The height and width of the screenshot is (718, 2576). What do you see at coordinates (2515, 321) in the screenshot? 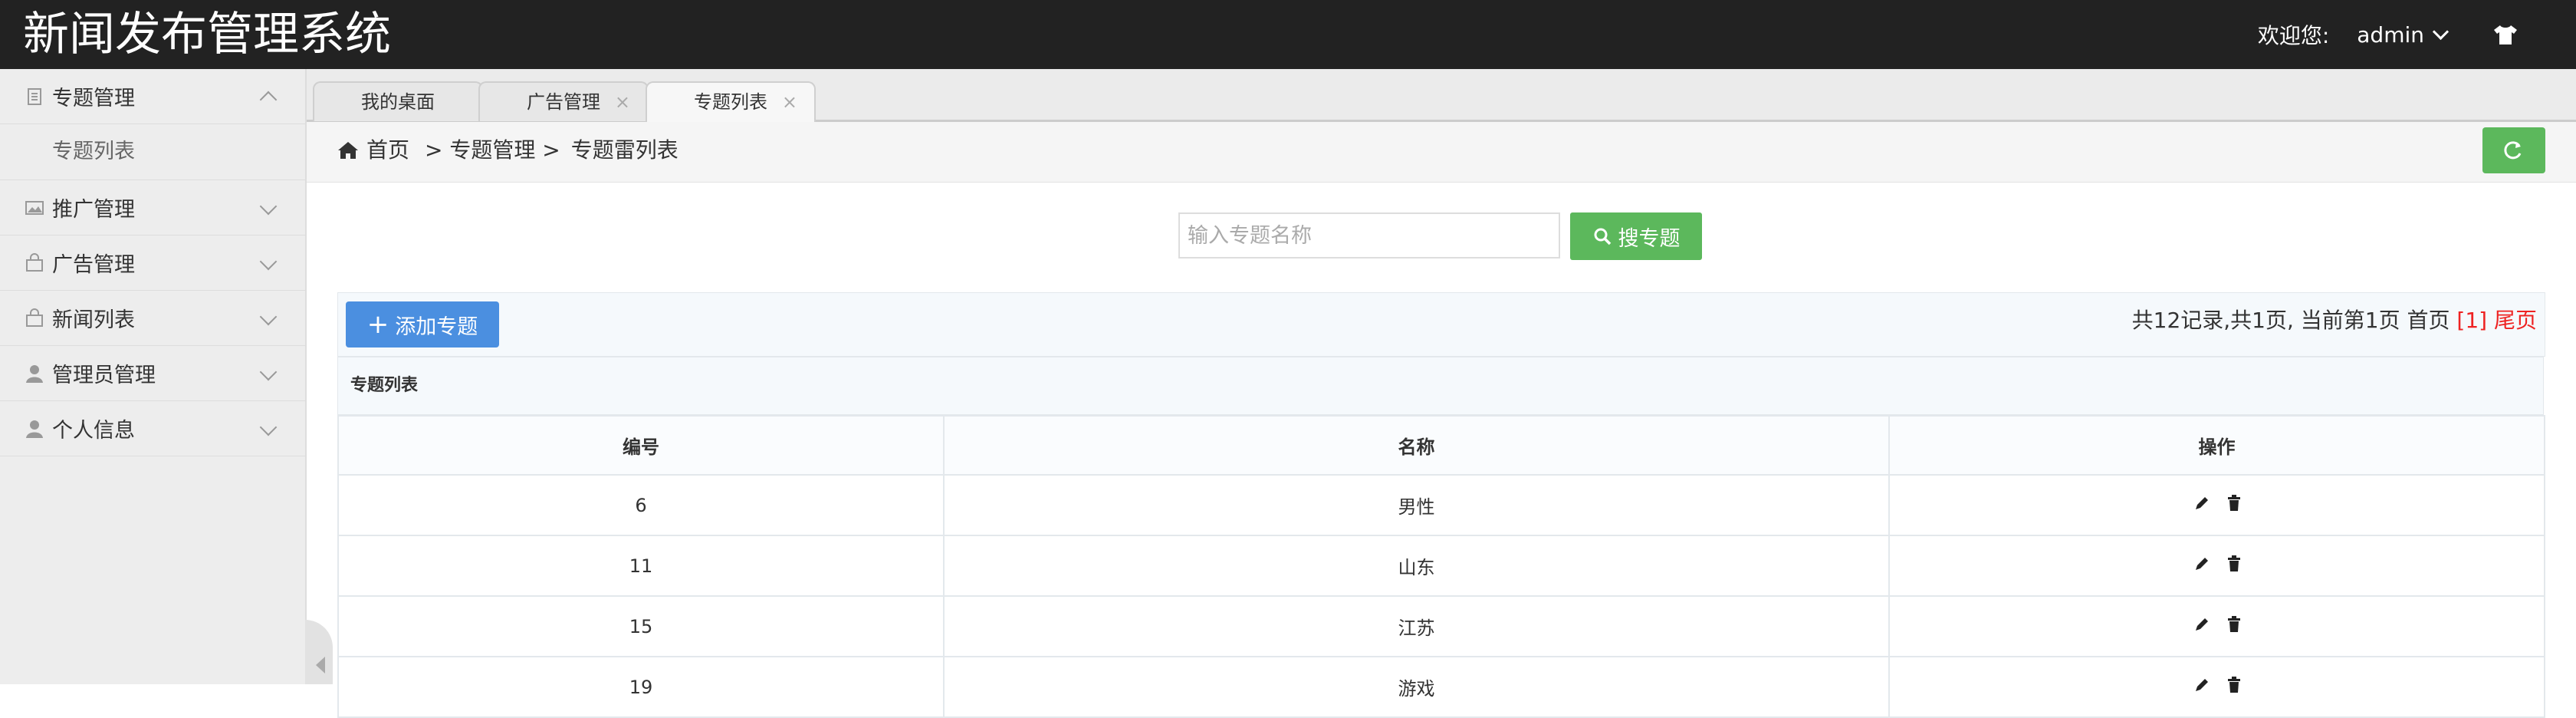
I see `pagination-last-page: 尾页` at bounding box center [2515, 321].